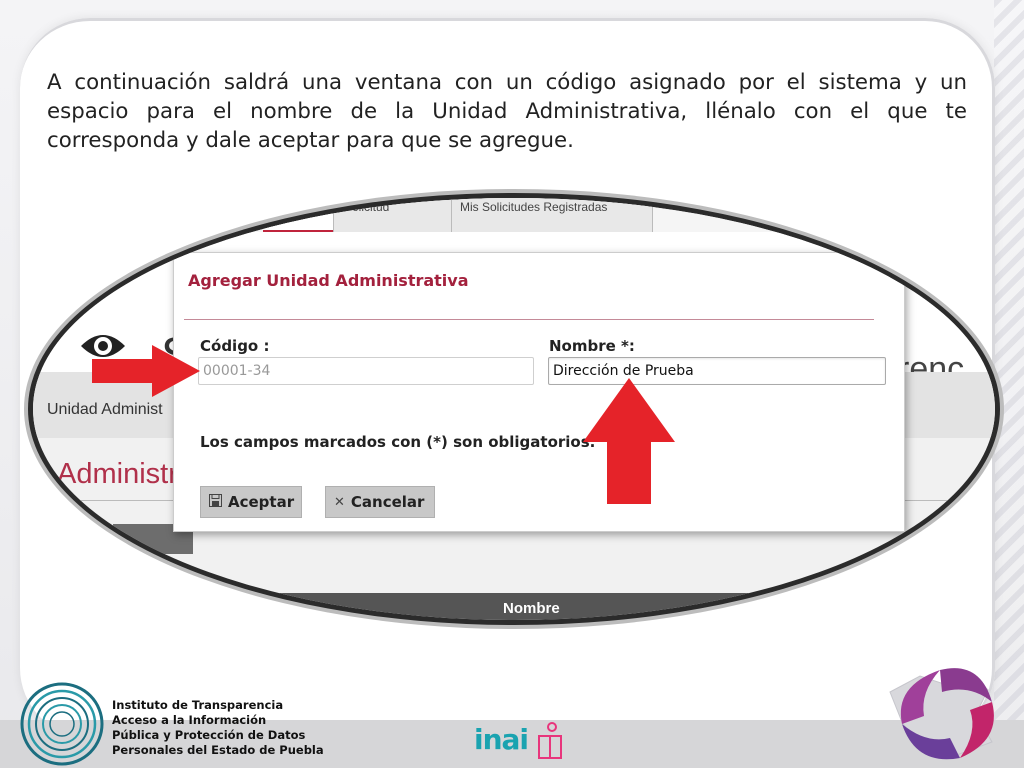 This screenshot has width=1024, height=768. Describe the element at coordinates (215, 502) in the screenshot. I see `save-icon` at that location.